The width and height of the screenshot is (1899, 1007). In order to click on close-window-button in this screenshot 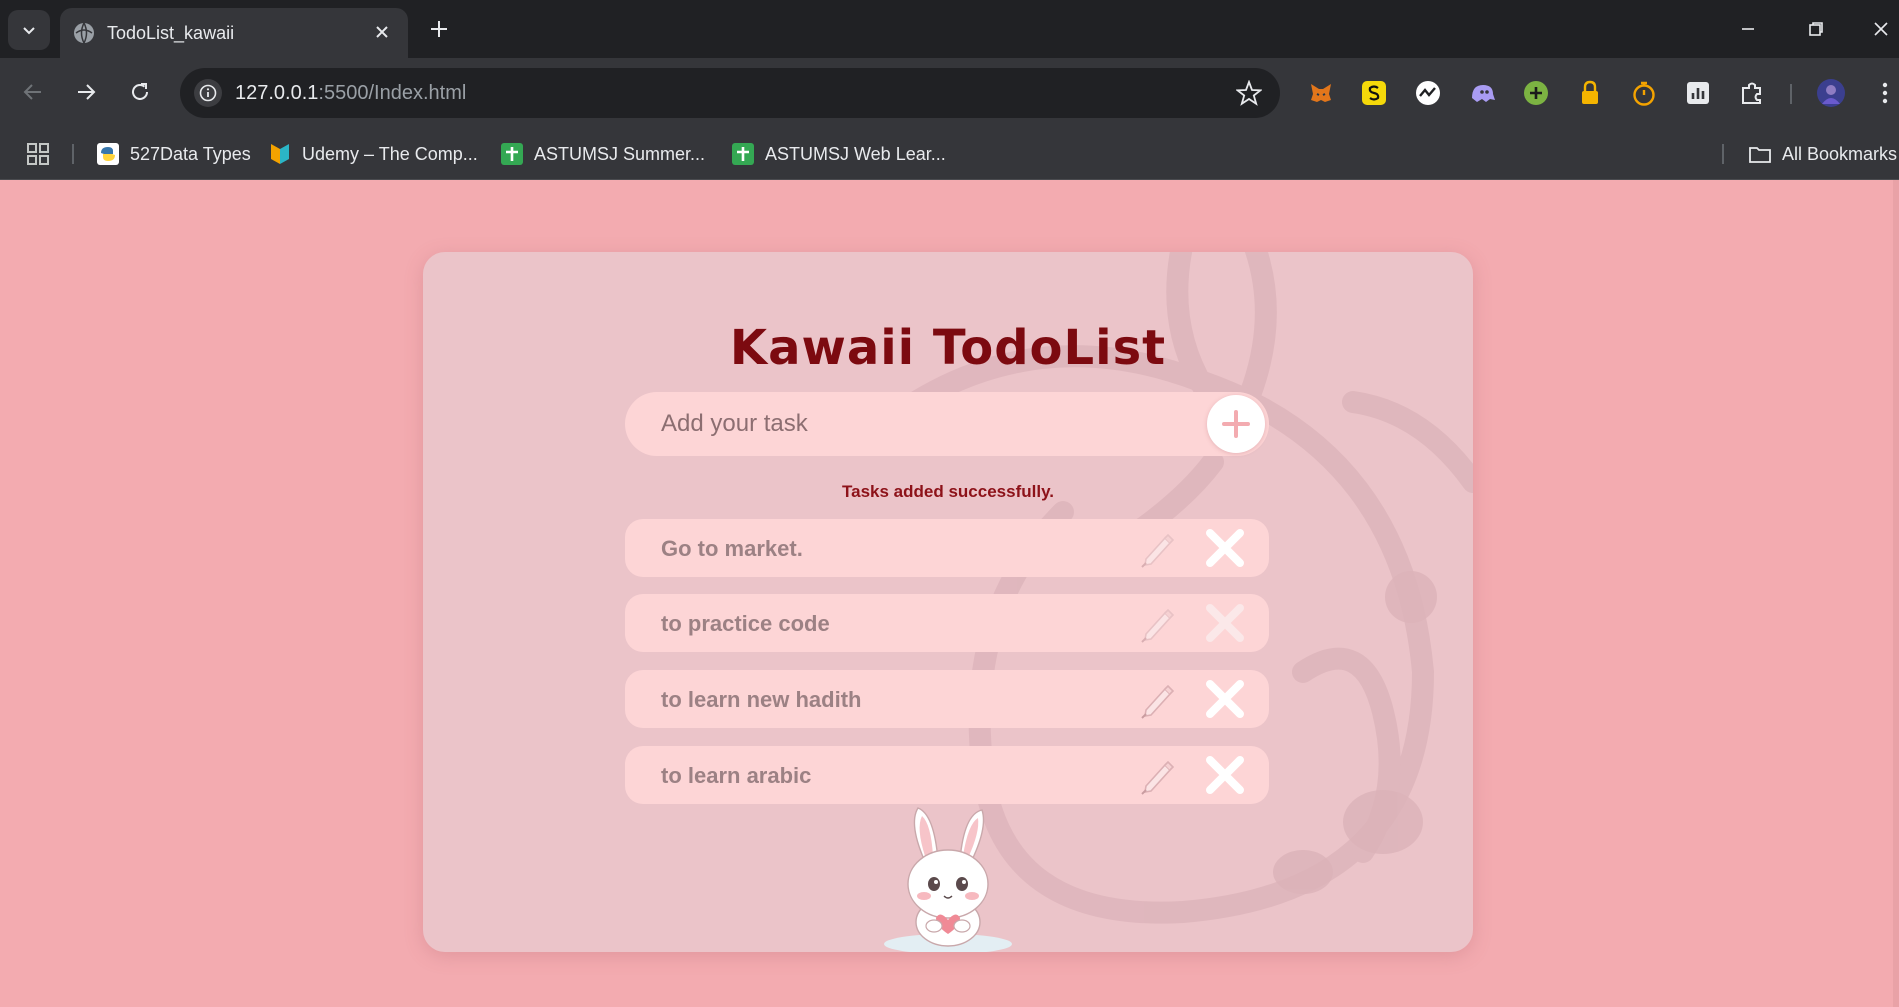, I will do `click(1880, 29)`.